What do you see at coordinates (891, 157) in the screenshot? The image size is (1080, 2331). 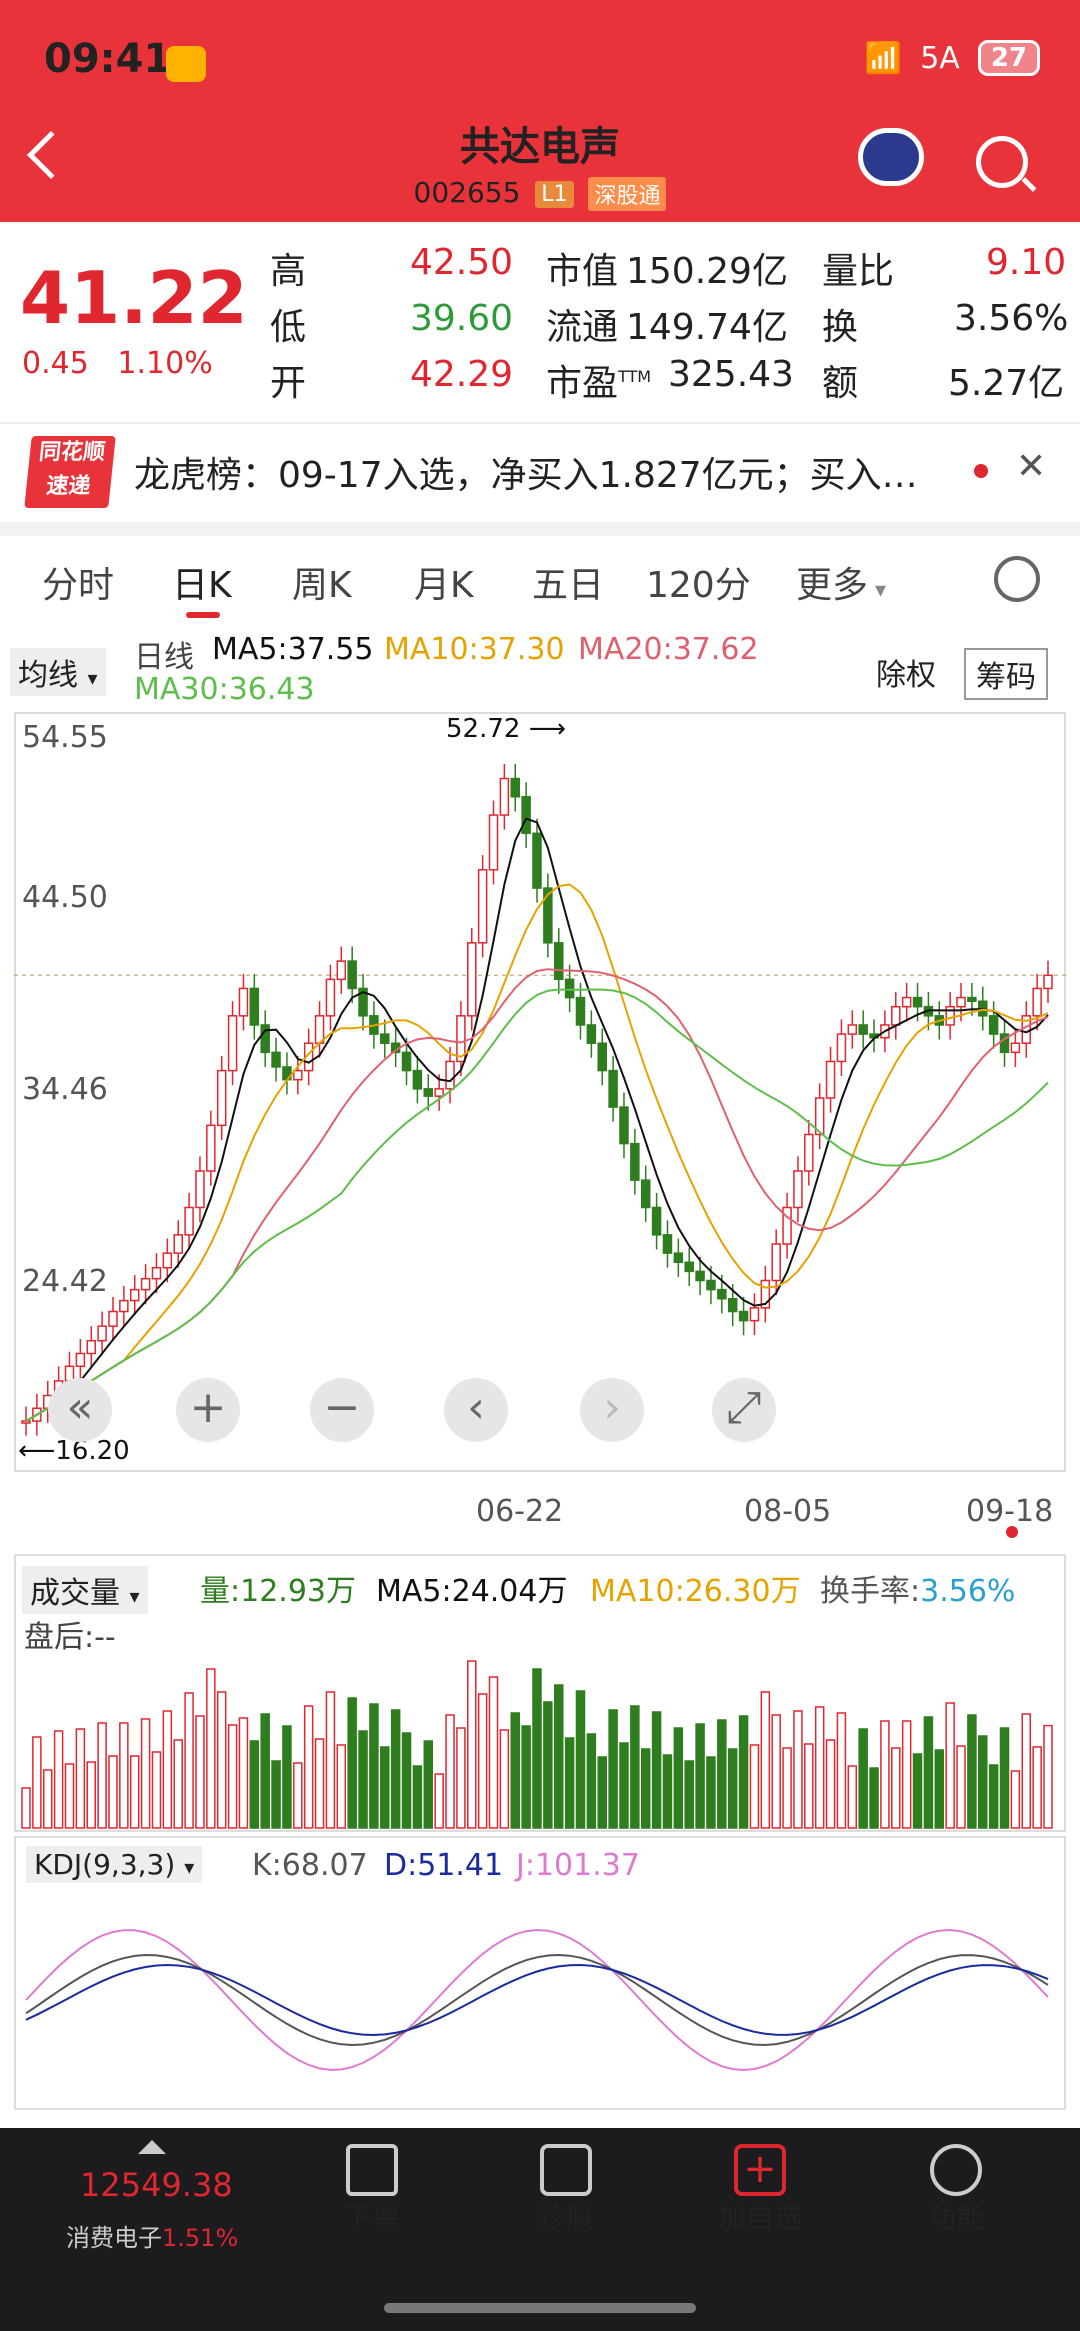 I see `assistant-robot-icon` at bounding box center [891, 157].